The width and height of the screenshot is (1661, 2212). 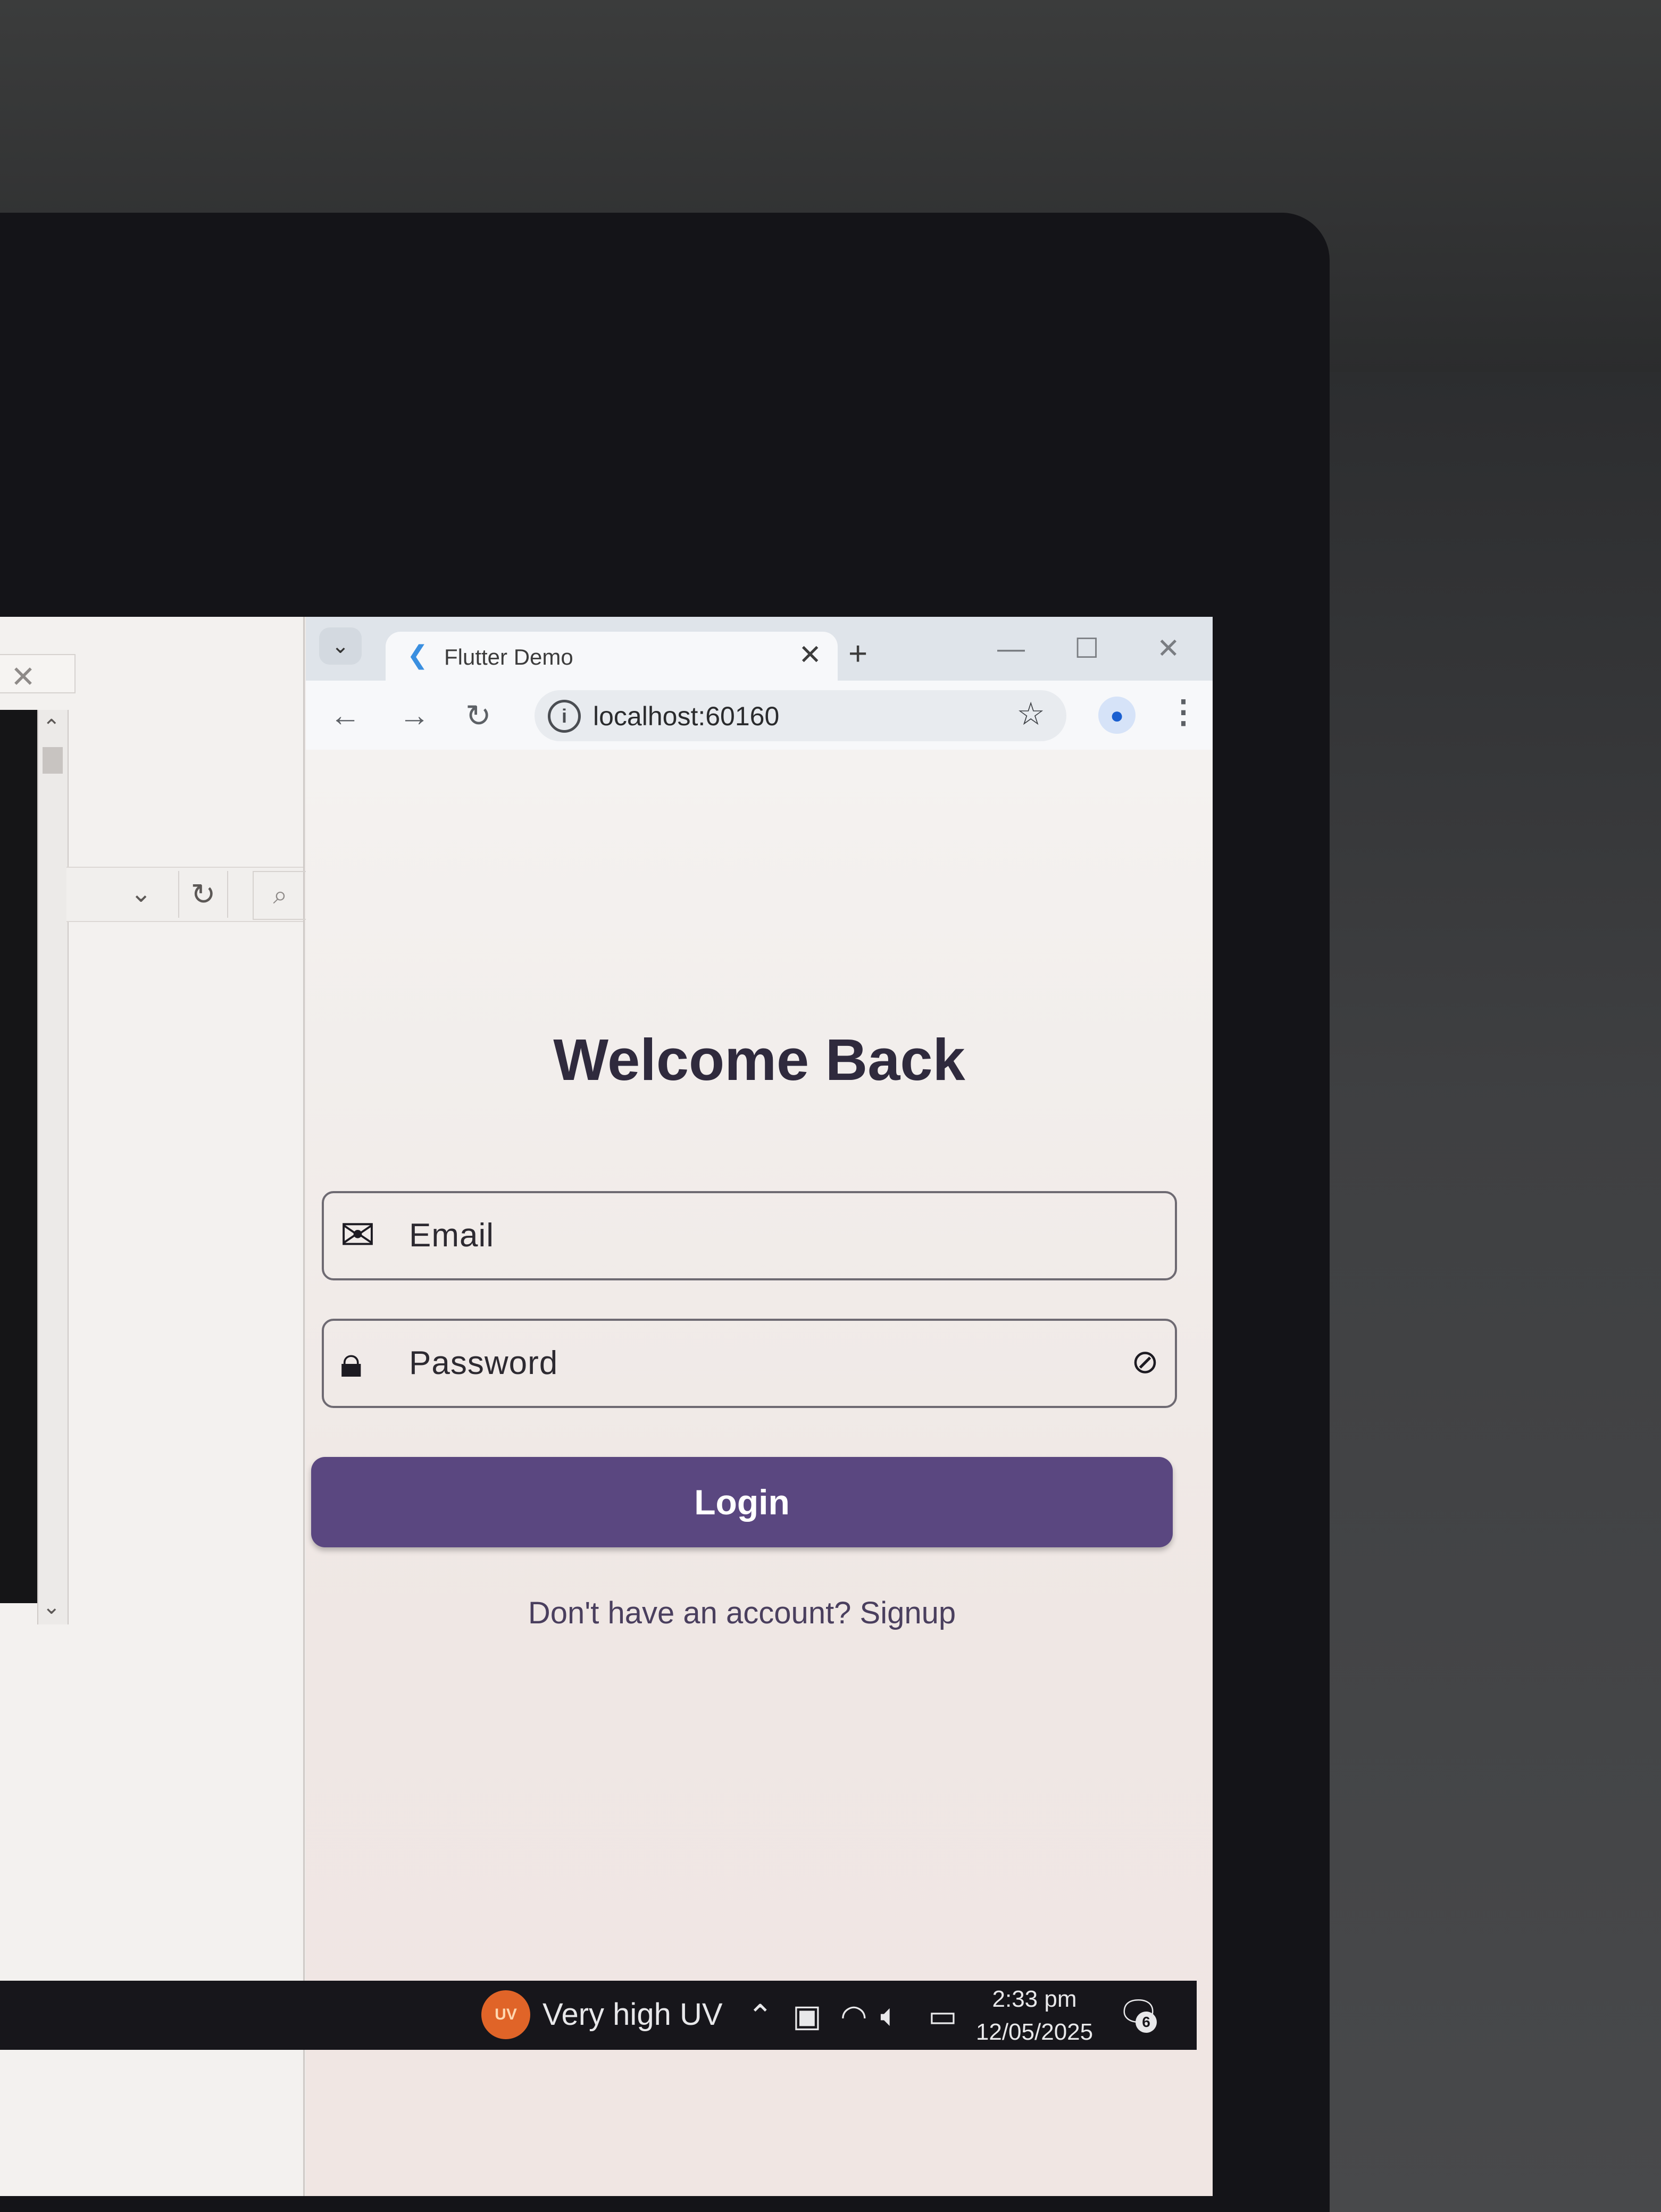 What do you see at coordinates (742, 1502) in the screenshot?
I see `login-button: Login` at bounding box center [742, 1502].